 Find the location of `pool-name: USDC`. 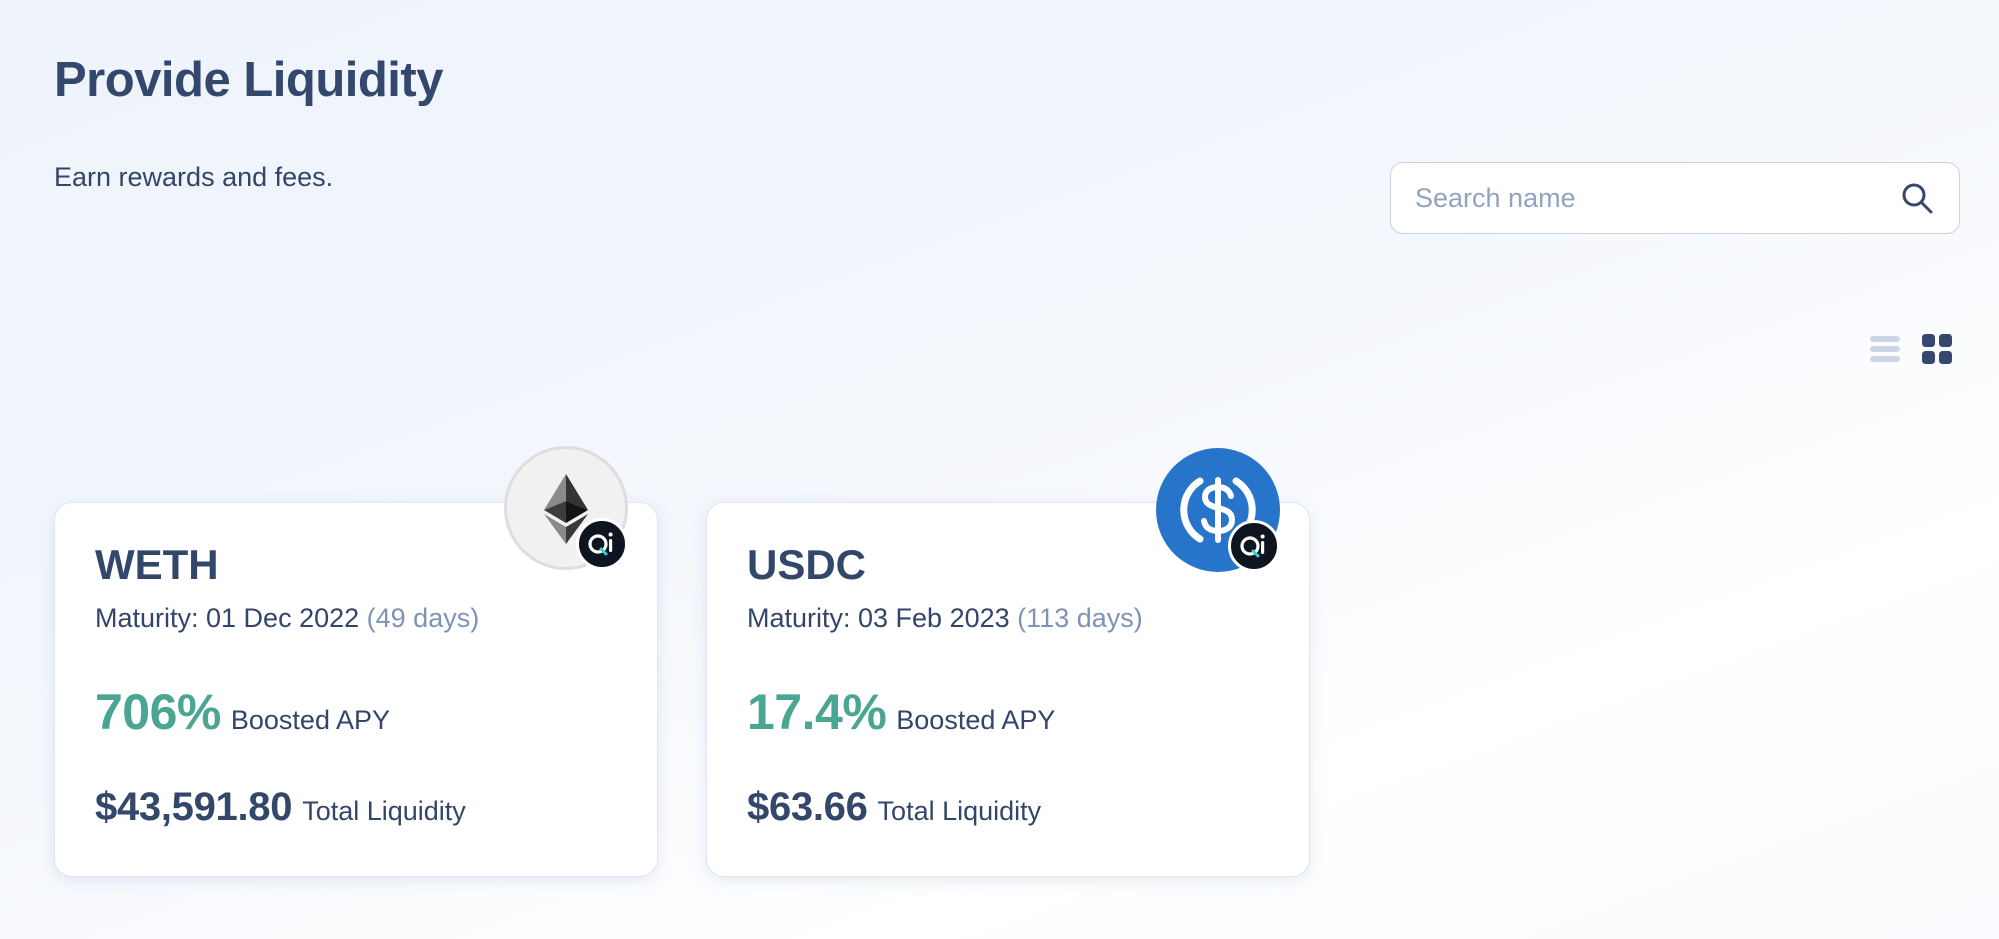

pool-name: USDC is located at coordinates (807, 564).